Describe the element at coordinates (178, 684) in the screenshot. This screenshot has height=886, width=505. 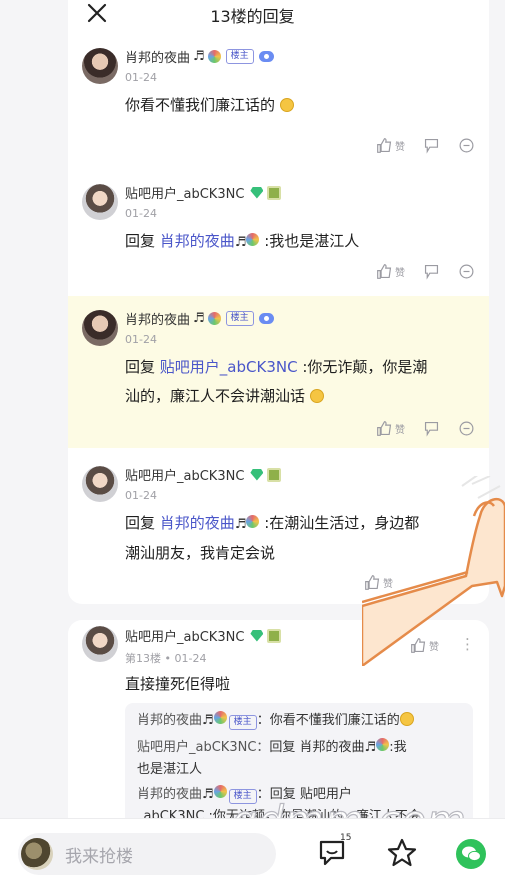
I see `floor-text: 直接撞死佢得啦` at that location.